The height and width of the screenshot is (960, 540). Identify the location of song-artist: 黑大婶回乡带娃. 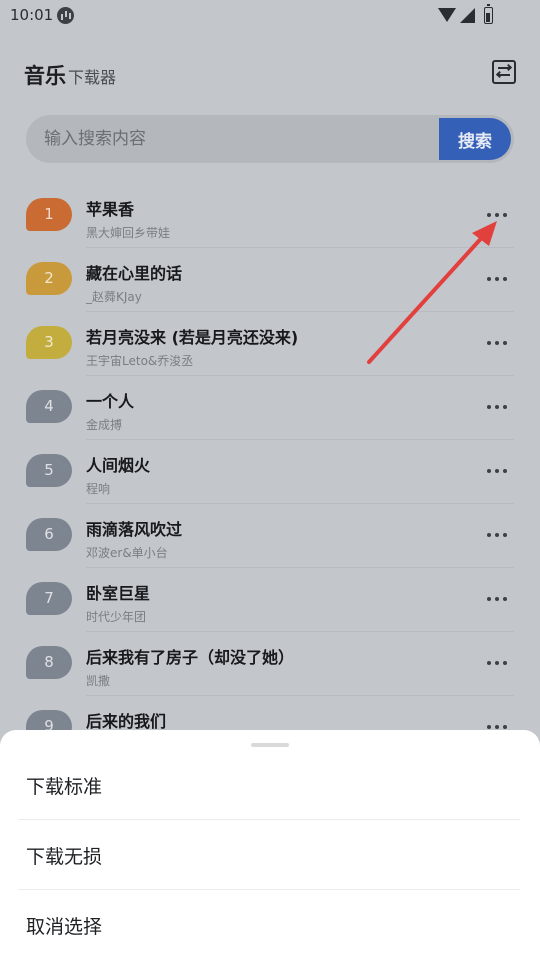
(128, 233).